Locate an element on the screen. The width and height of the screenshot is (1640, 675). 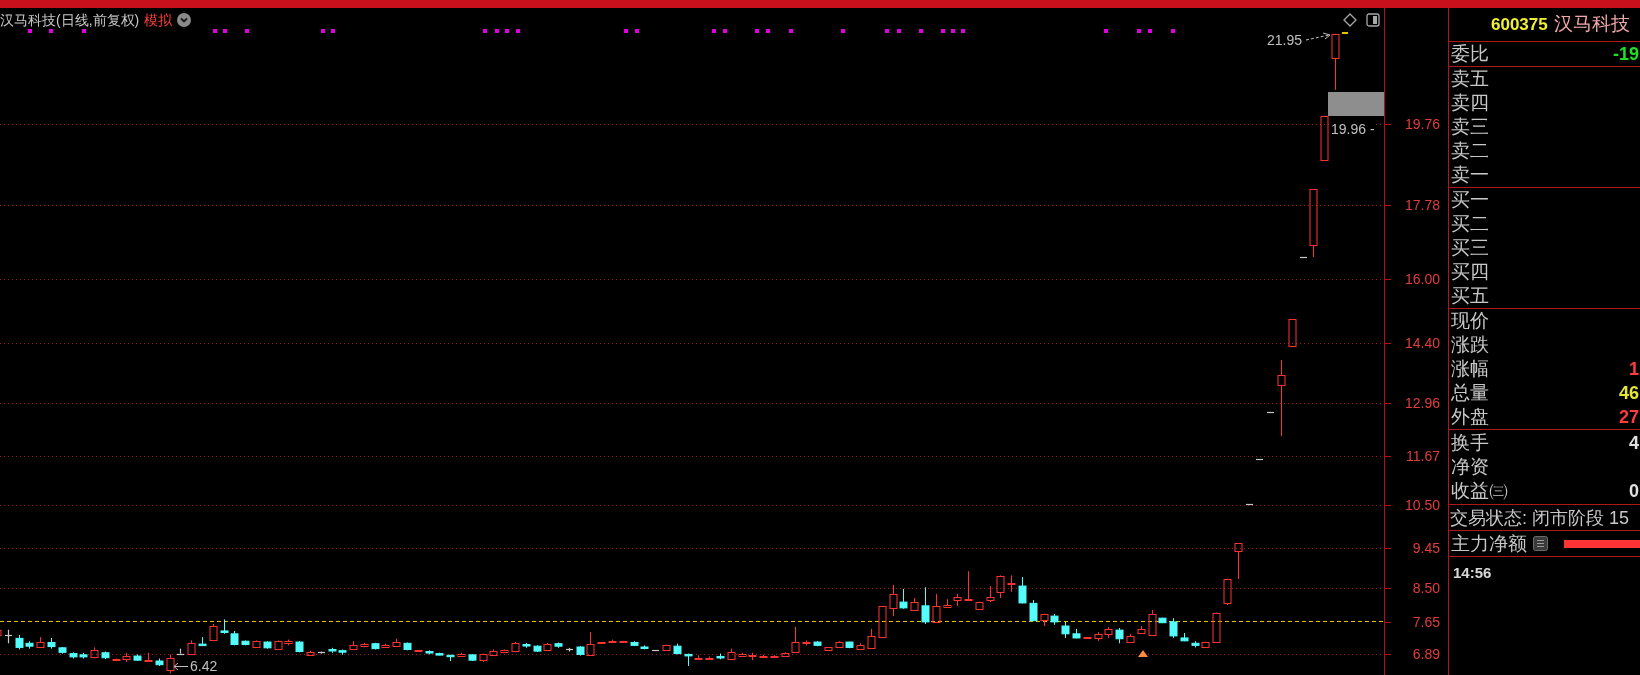
triangle-marker-icon is located at coordinates (1143, 653).